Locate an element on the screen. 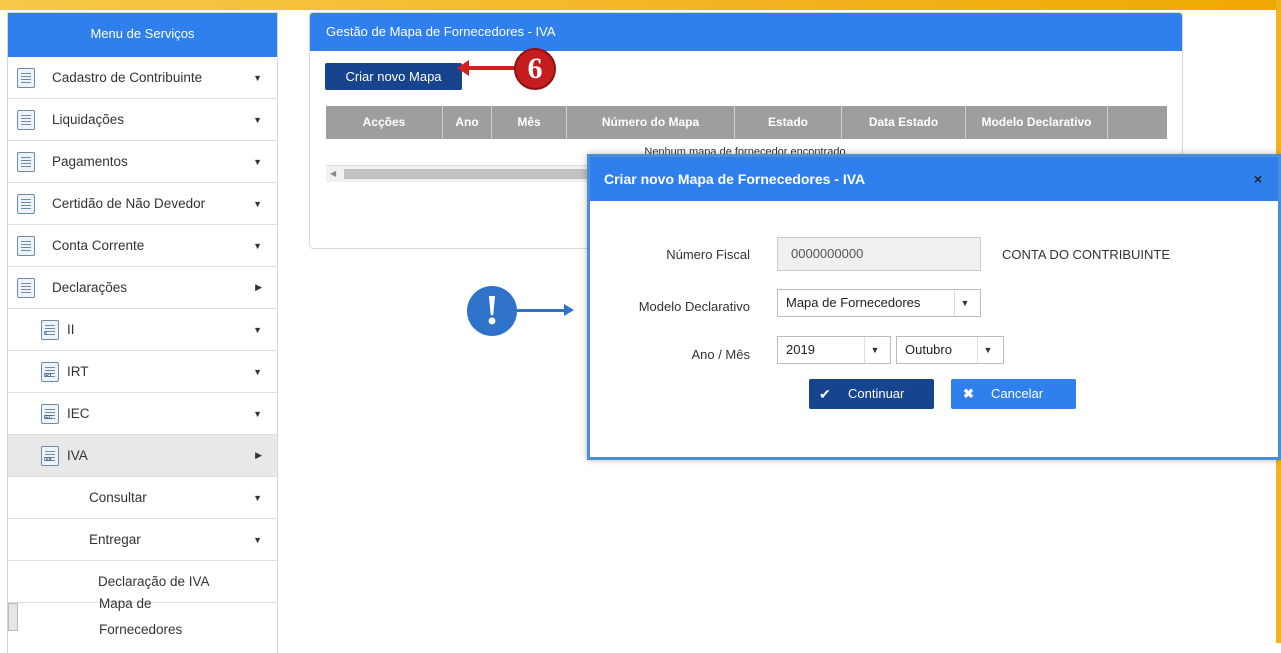 The height and width of the screenshot is (653, 1281). payment-icon is located at coordinates (26, 161).